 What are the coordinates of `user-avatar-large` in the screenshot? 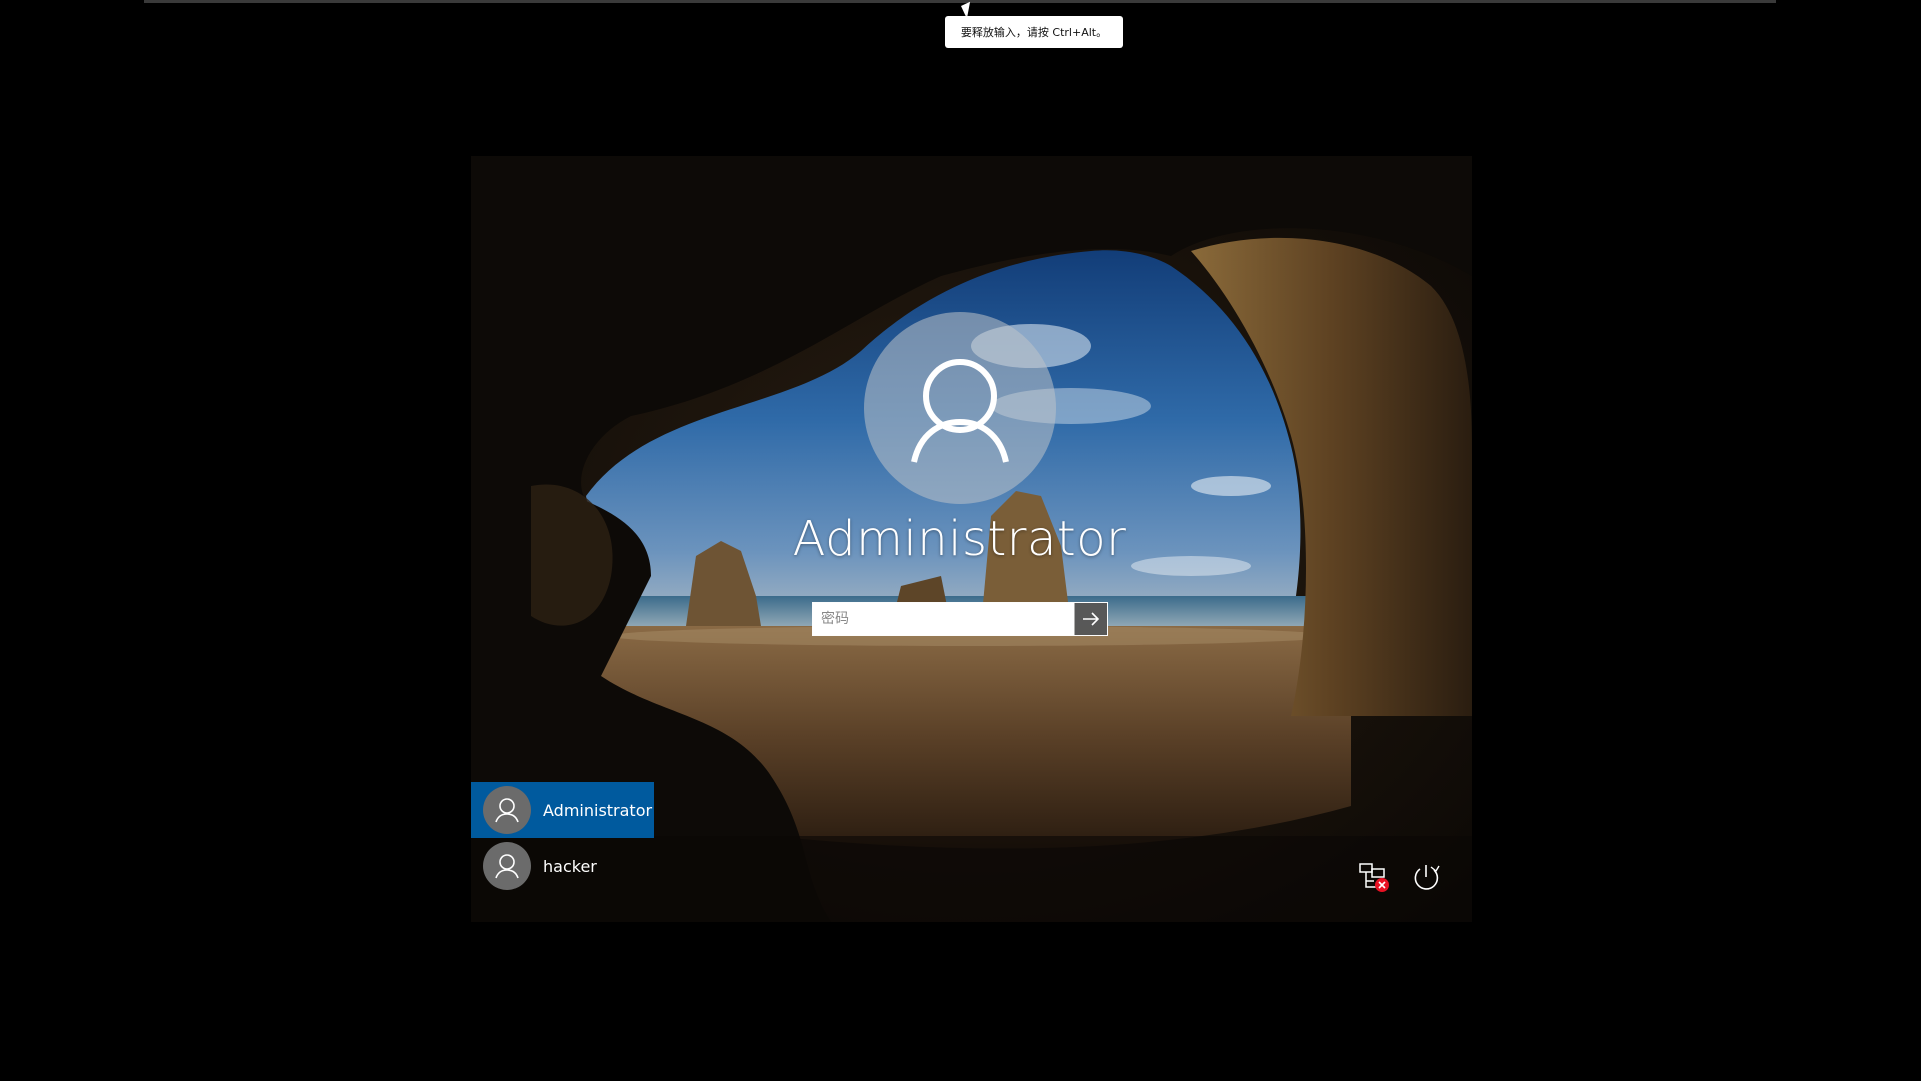 It's located at (960, 408).